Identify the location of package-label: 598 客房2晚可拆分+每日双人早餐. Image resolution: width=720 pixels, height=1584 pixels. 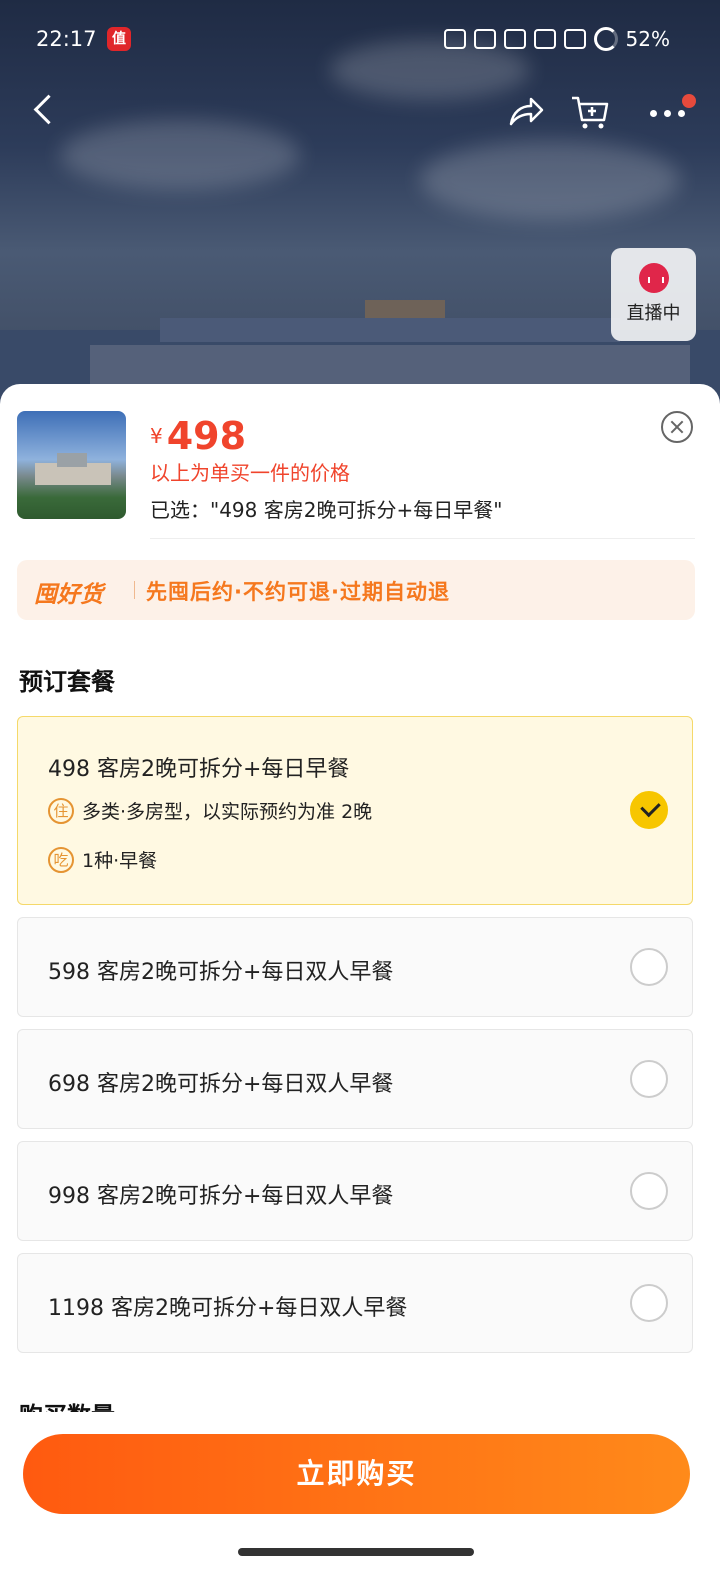
(221, 972).